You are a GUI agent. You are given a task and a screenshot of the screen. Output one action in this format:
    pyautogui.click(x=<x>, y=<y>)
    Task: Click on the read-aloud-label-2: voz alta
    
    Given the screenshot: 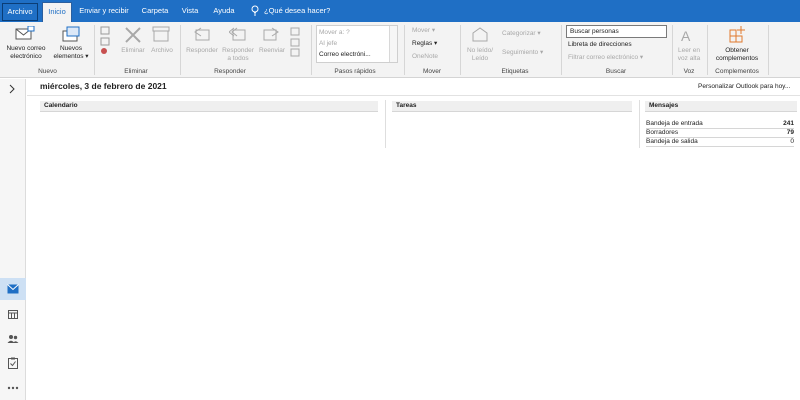 What is the action you would take?
    pyautogui.click(x=689, y=58)
    